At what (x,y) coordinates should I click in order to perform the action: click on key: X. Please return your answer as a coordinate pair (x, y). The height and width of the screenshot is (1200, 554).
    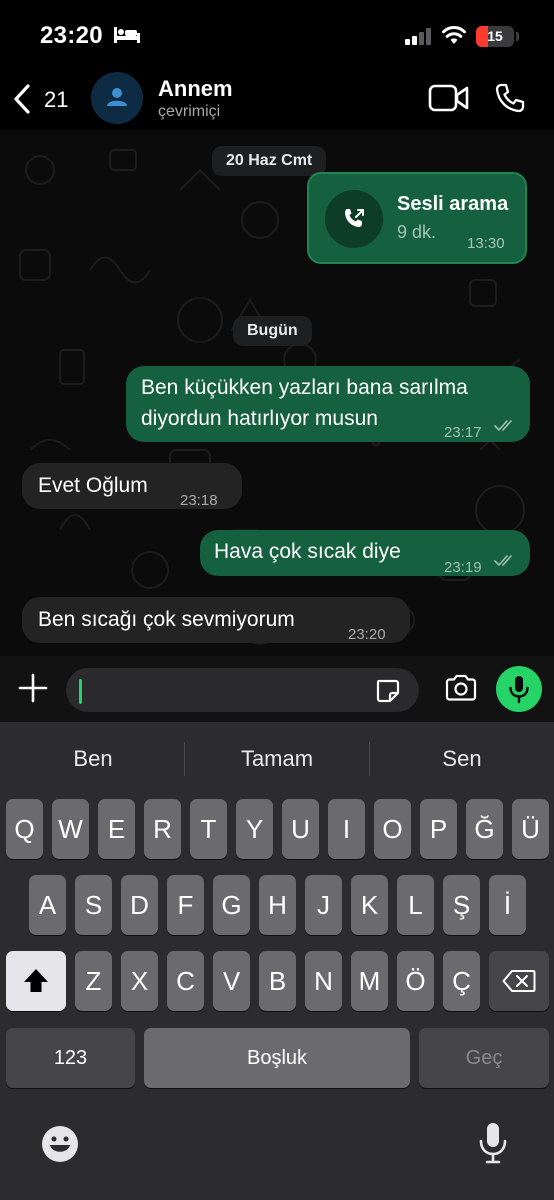
    Looking at the image, I should click on (139, 981).